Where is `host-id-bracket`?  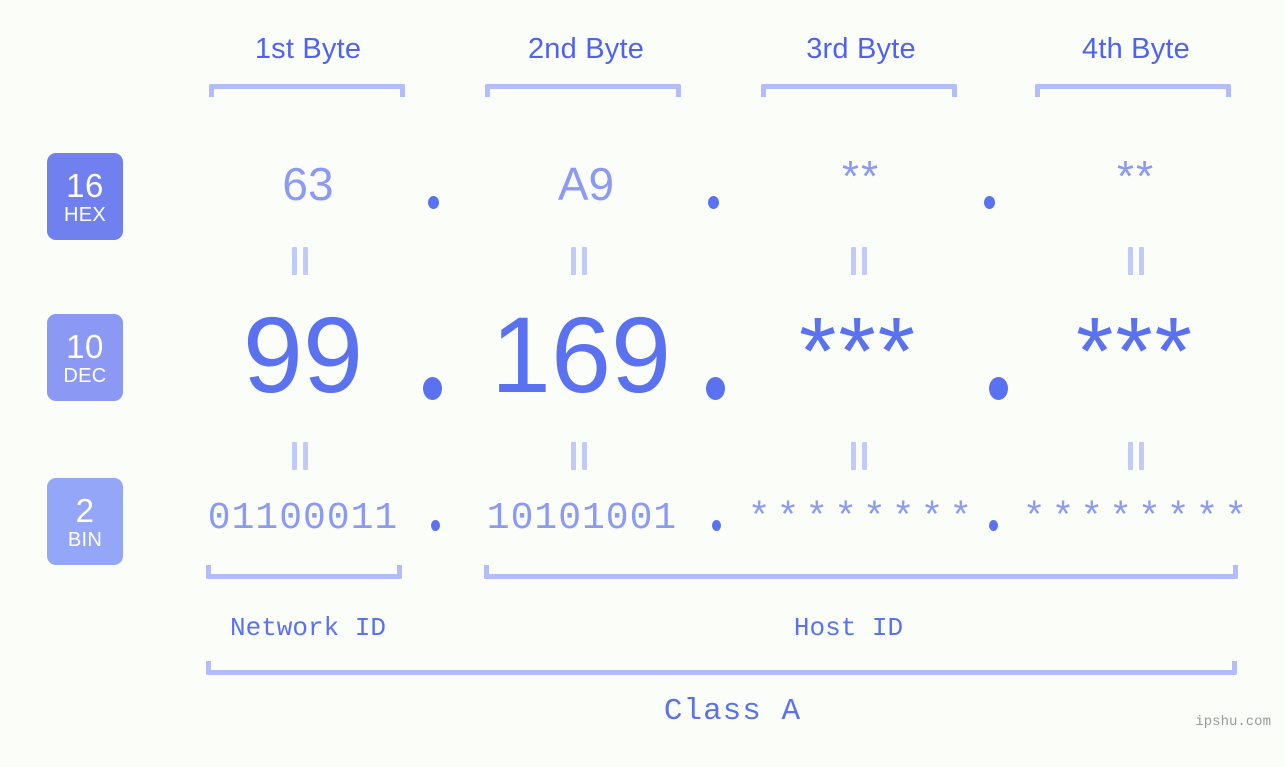
host-id-bracket is located at coordinates (861, 572).